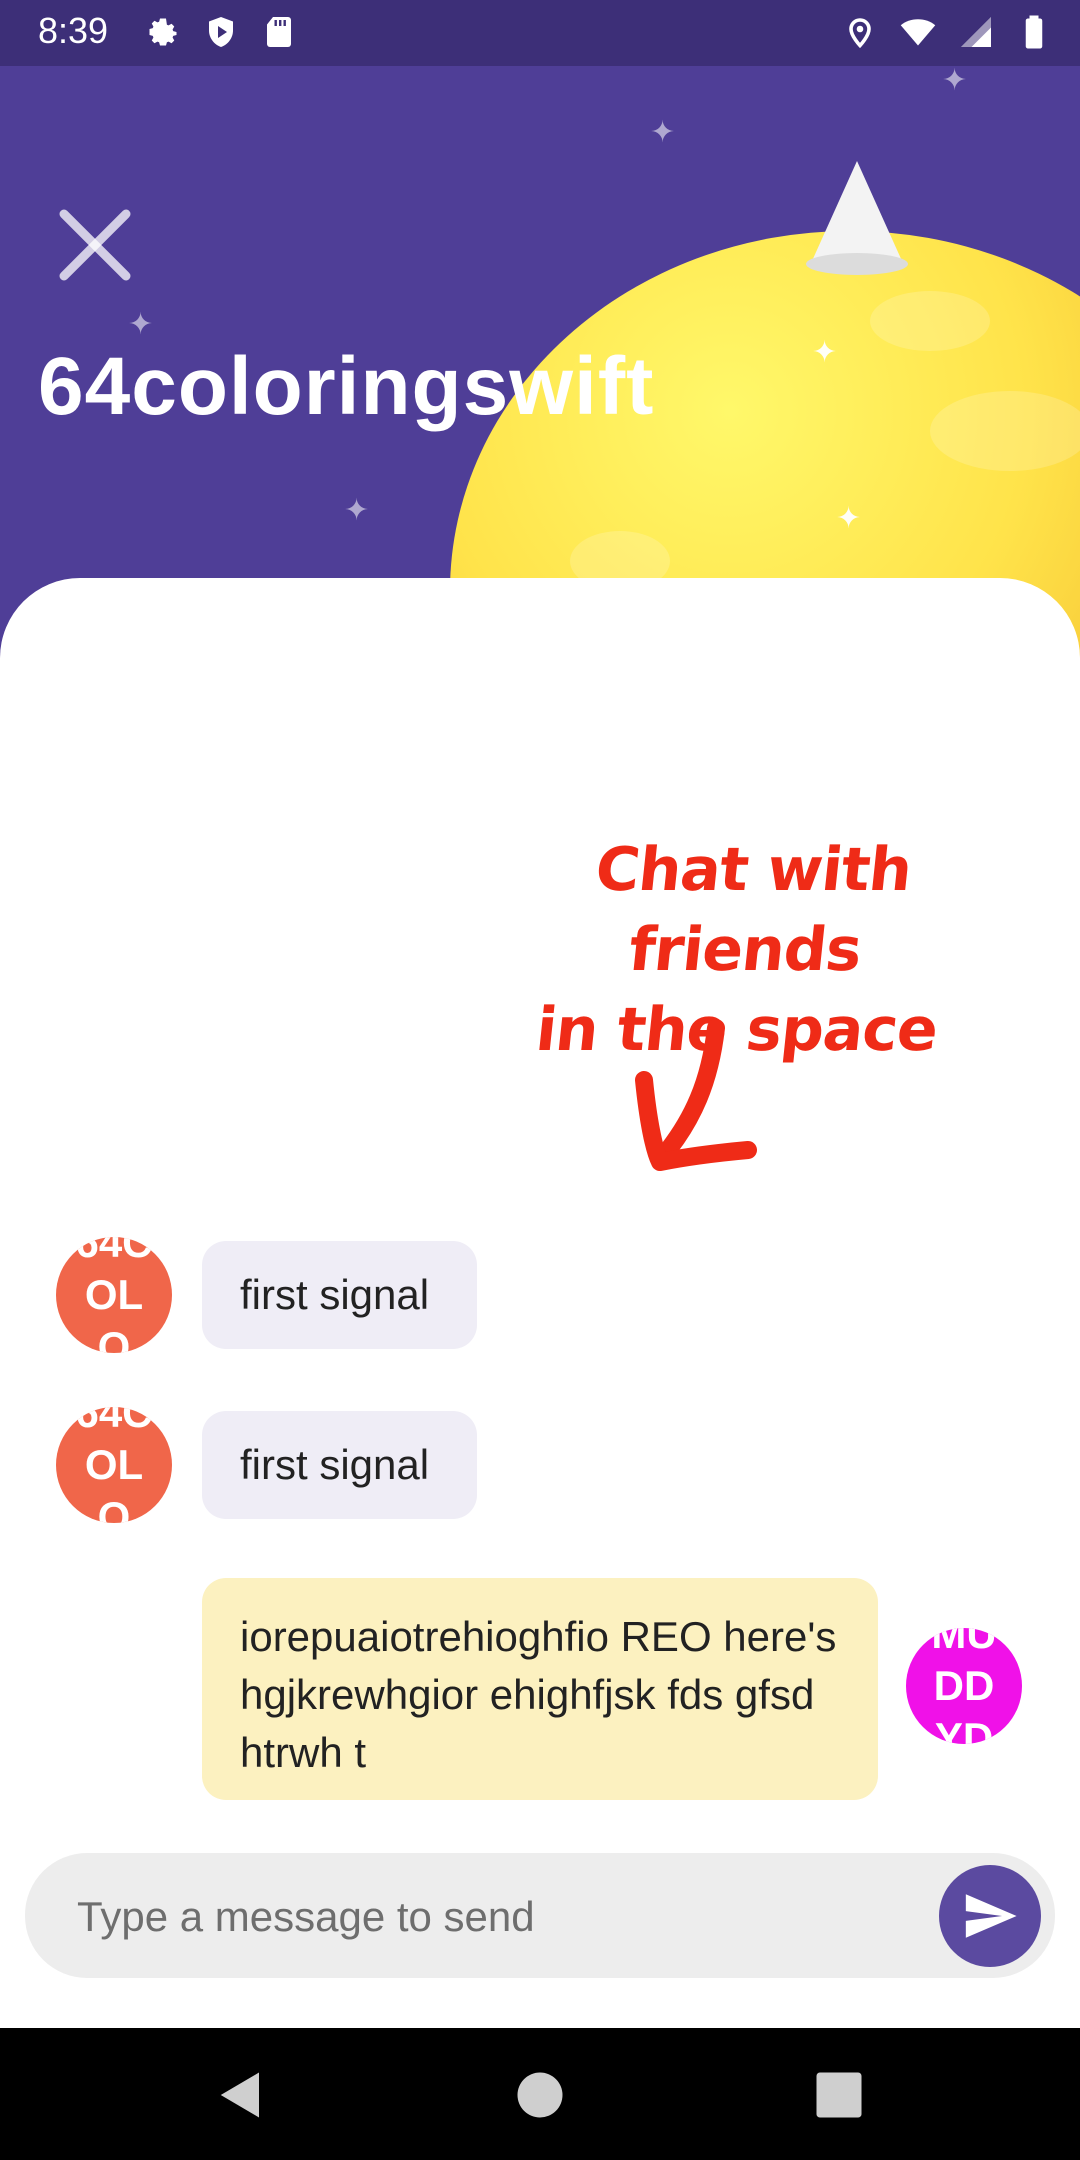 Image resolution: width=1080 pixels, height=2160 pixels. What do you see at coordinates (95, 245) in the screenshot?
I see `close-icon` at bounding box center [95, 245].